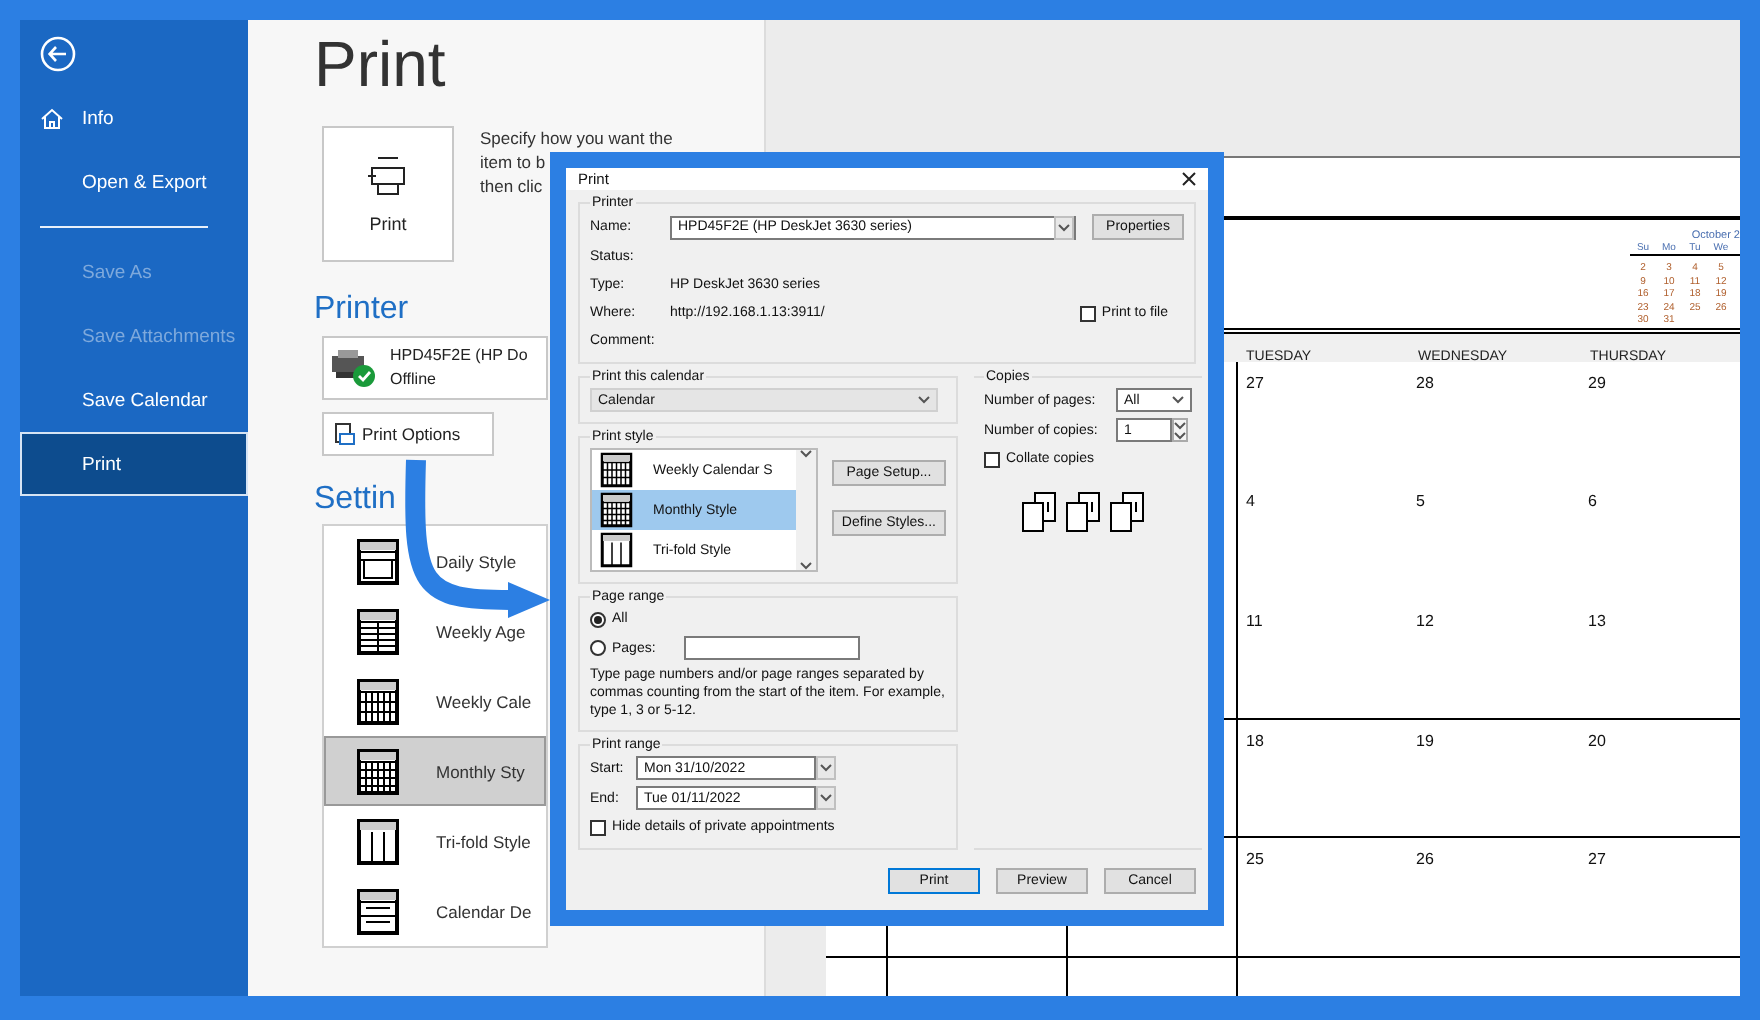 This screenshot has width=1760, height=1020. Describe the element at coordinates (805, 510) in the screenshot. I see `scrollbar` at that location.